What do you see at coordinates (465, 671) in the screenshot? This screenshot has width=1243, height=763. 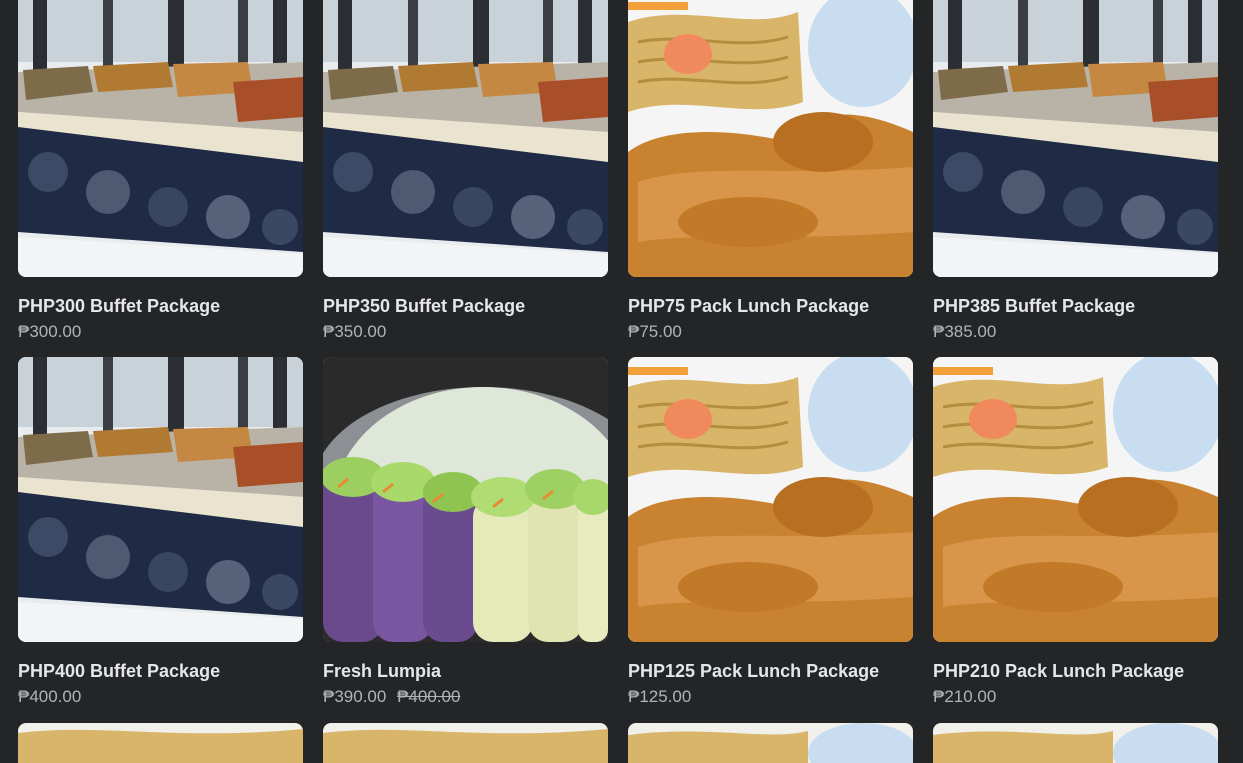 I see `product-title: Fresh Lumpia` at bounding box center [465, 671].